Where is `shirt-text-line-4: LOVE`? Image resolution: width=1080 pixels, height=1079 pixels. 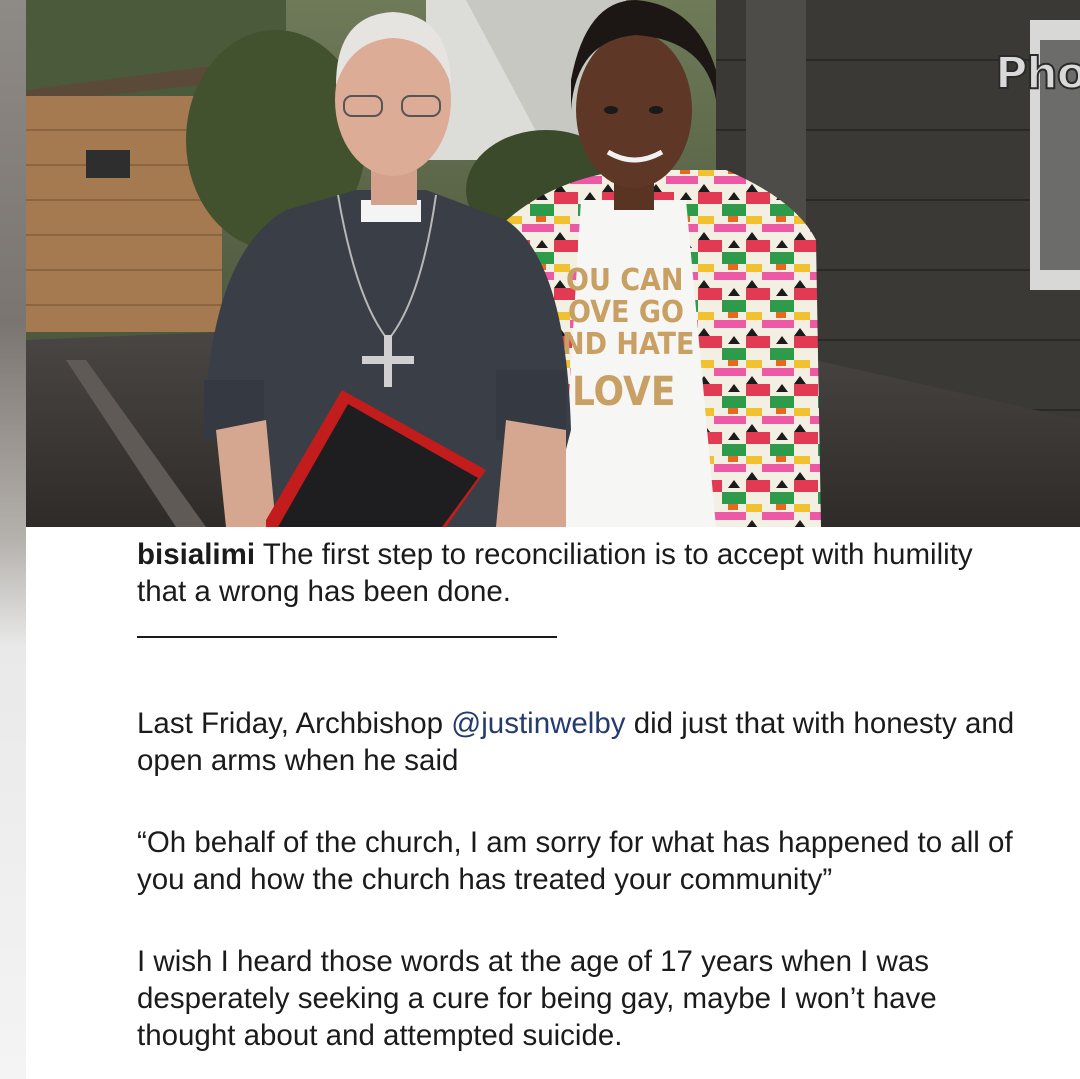 shirt-text-line-4: LOVE is located at coordinates (623, 392).